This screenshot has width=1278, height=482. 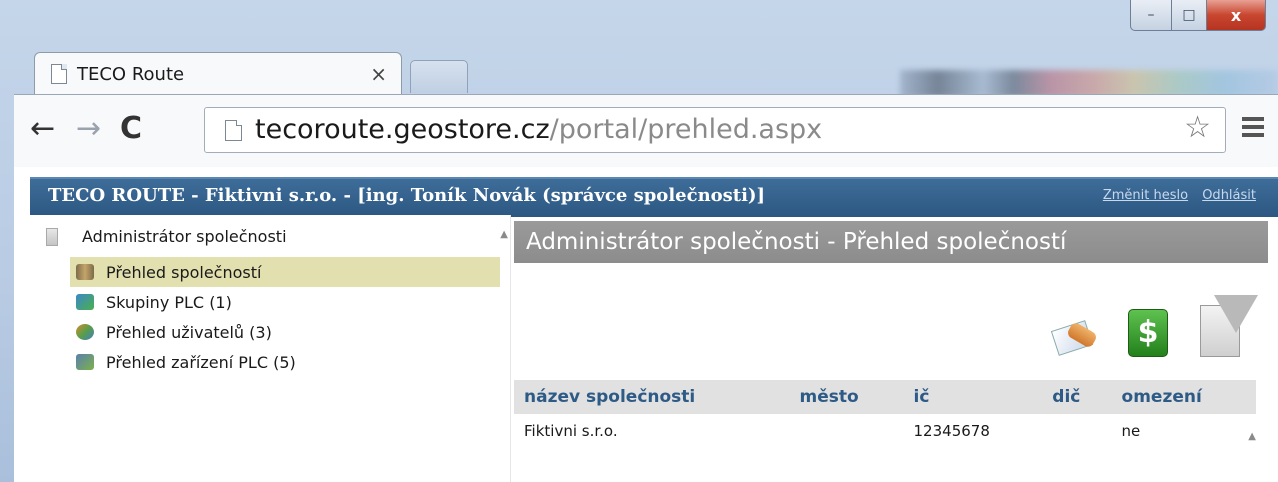 I want to click on reload-icon: C, so click(x=131, y=129).